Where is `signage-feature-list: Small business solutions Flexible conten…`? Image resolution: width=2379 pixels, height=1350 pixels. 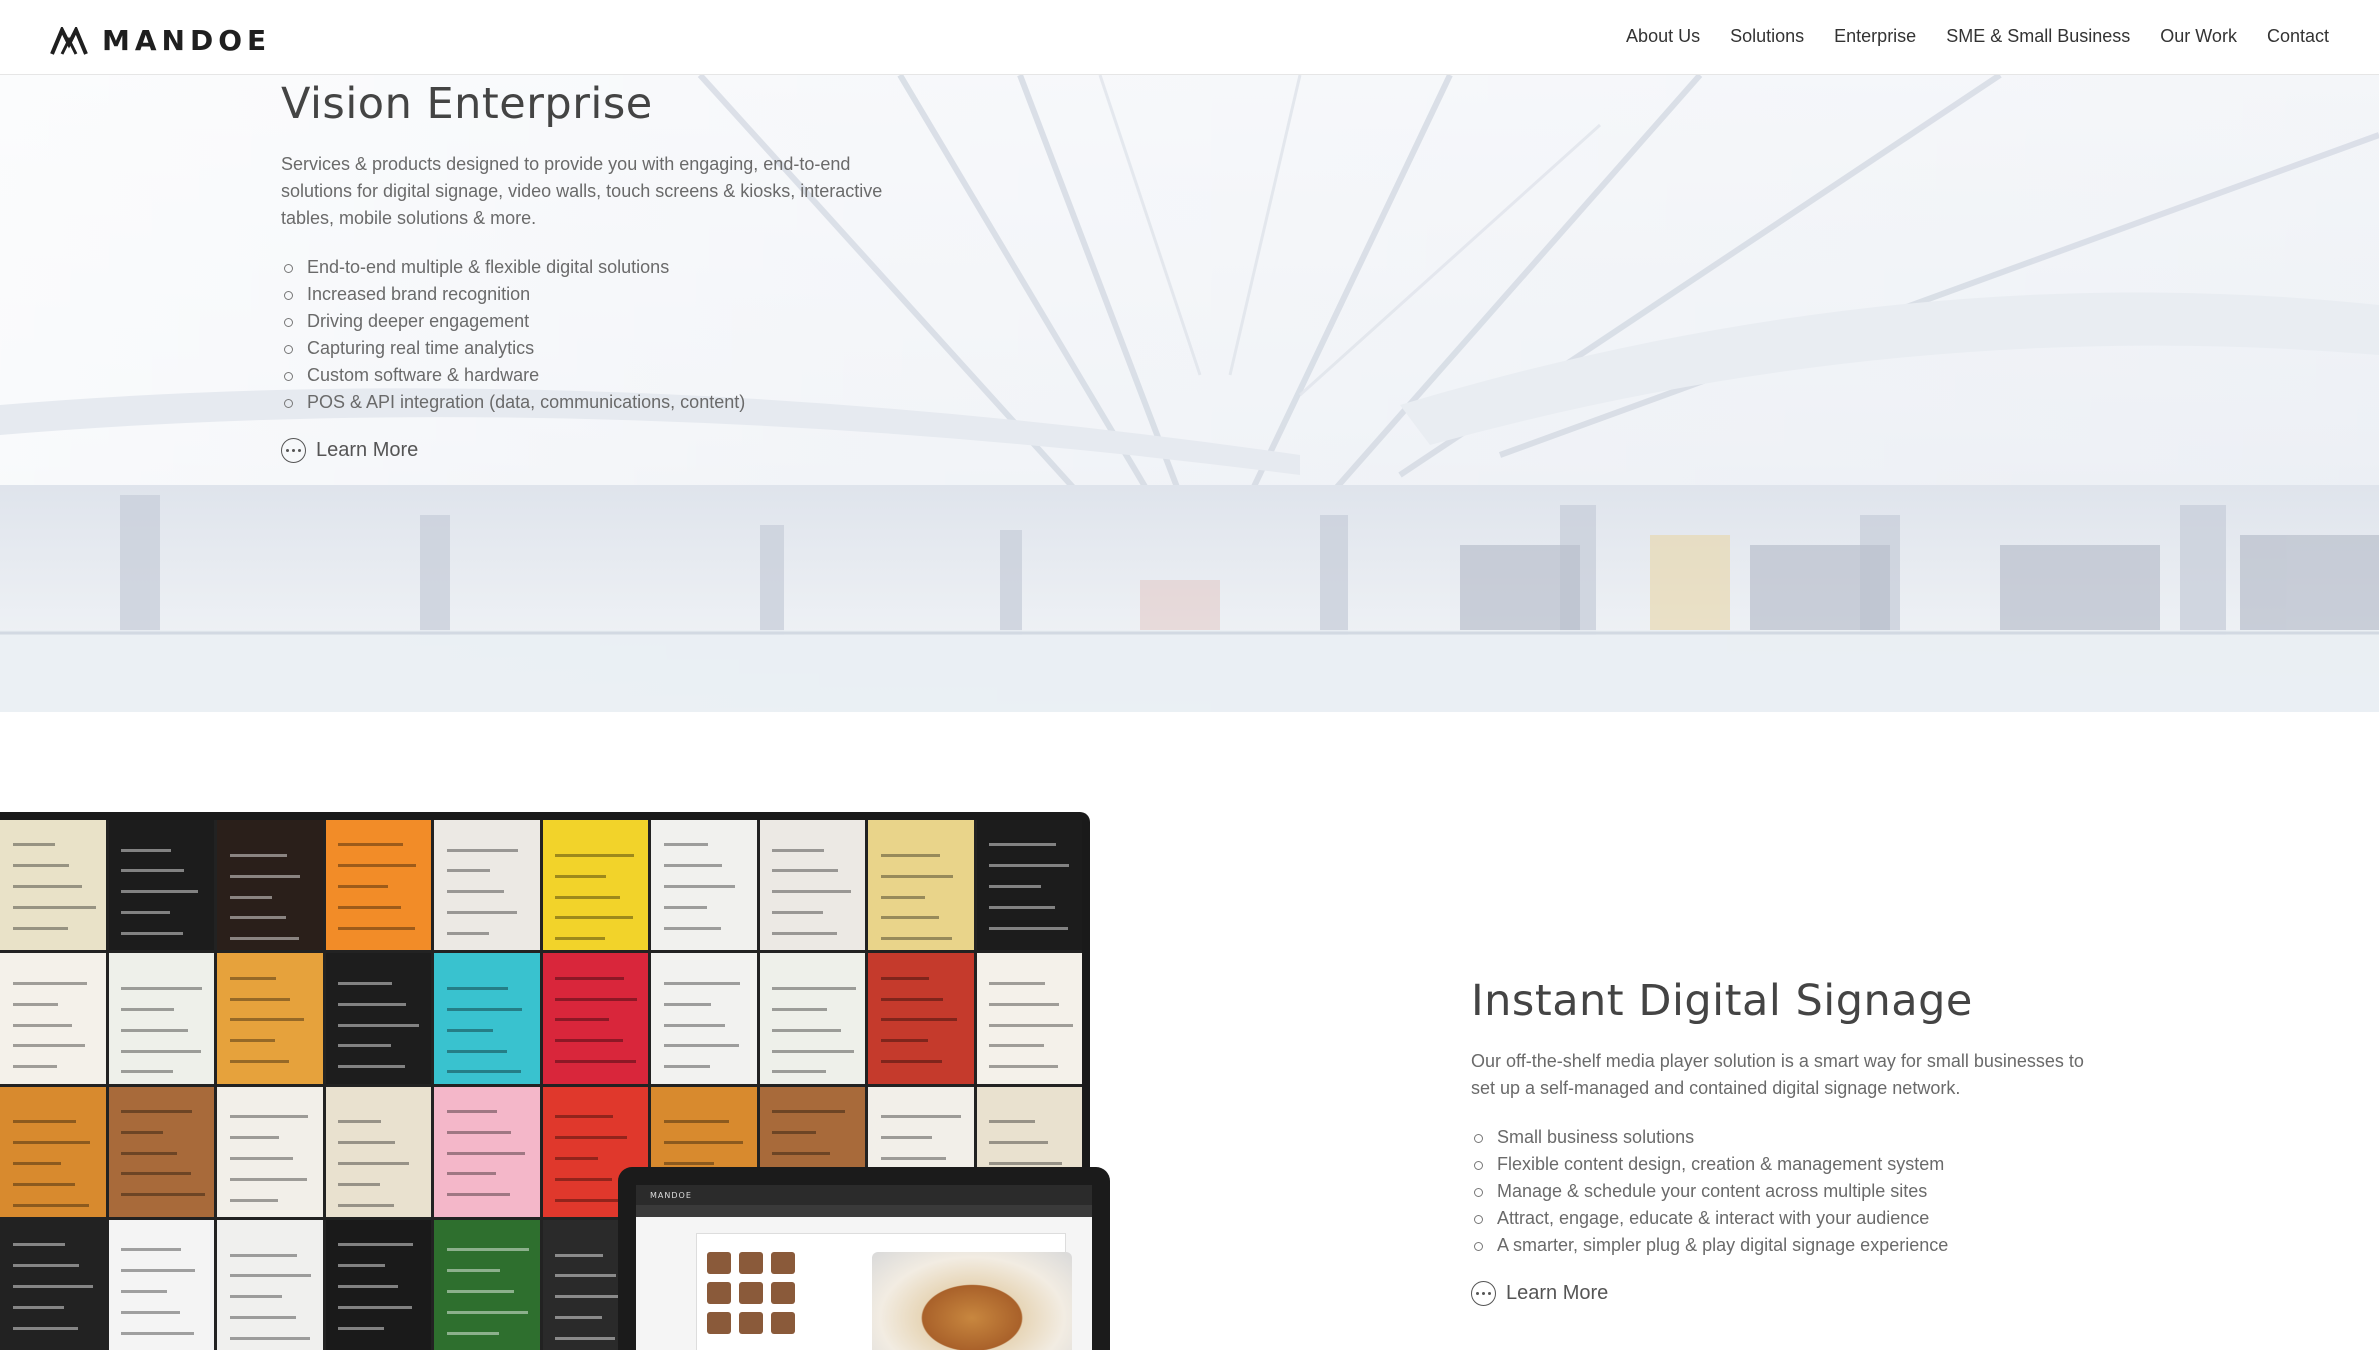
signage-feature-list: Small business solutions Flexible conten… is located at coordinates (1791, 1191).